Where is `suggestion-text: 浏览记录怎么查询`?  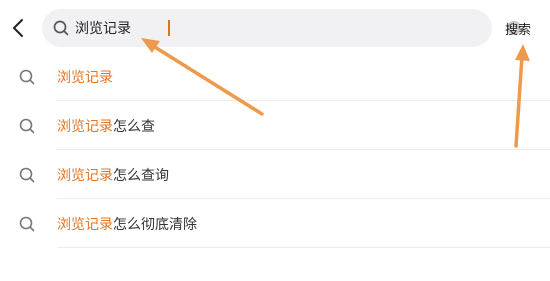 suggestion-text: 浏览记录怎么查询 is located at coordinates (113, 175).